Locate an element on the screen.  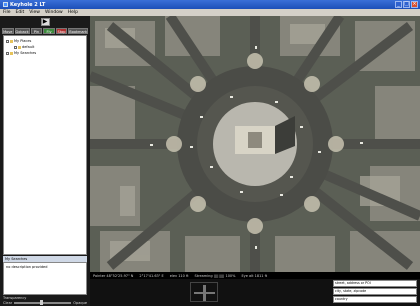
left-toolbar: Move Goback Pin Fly Stop Bookmark is located at coordinates (45, 31).